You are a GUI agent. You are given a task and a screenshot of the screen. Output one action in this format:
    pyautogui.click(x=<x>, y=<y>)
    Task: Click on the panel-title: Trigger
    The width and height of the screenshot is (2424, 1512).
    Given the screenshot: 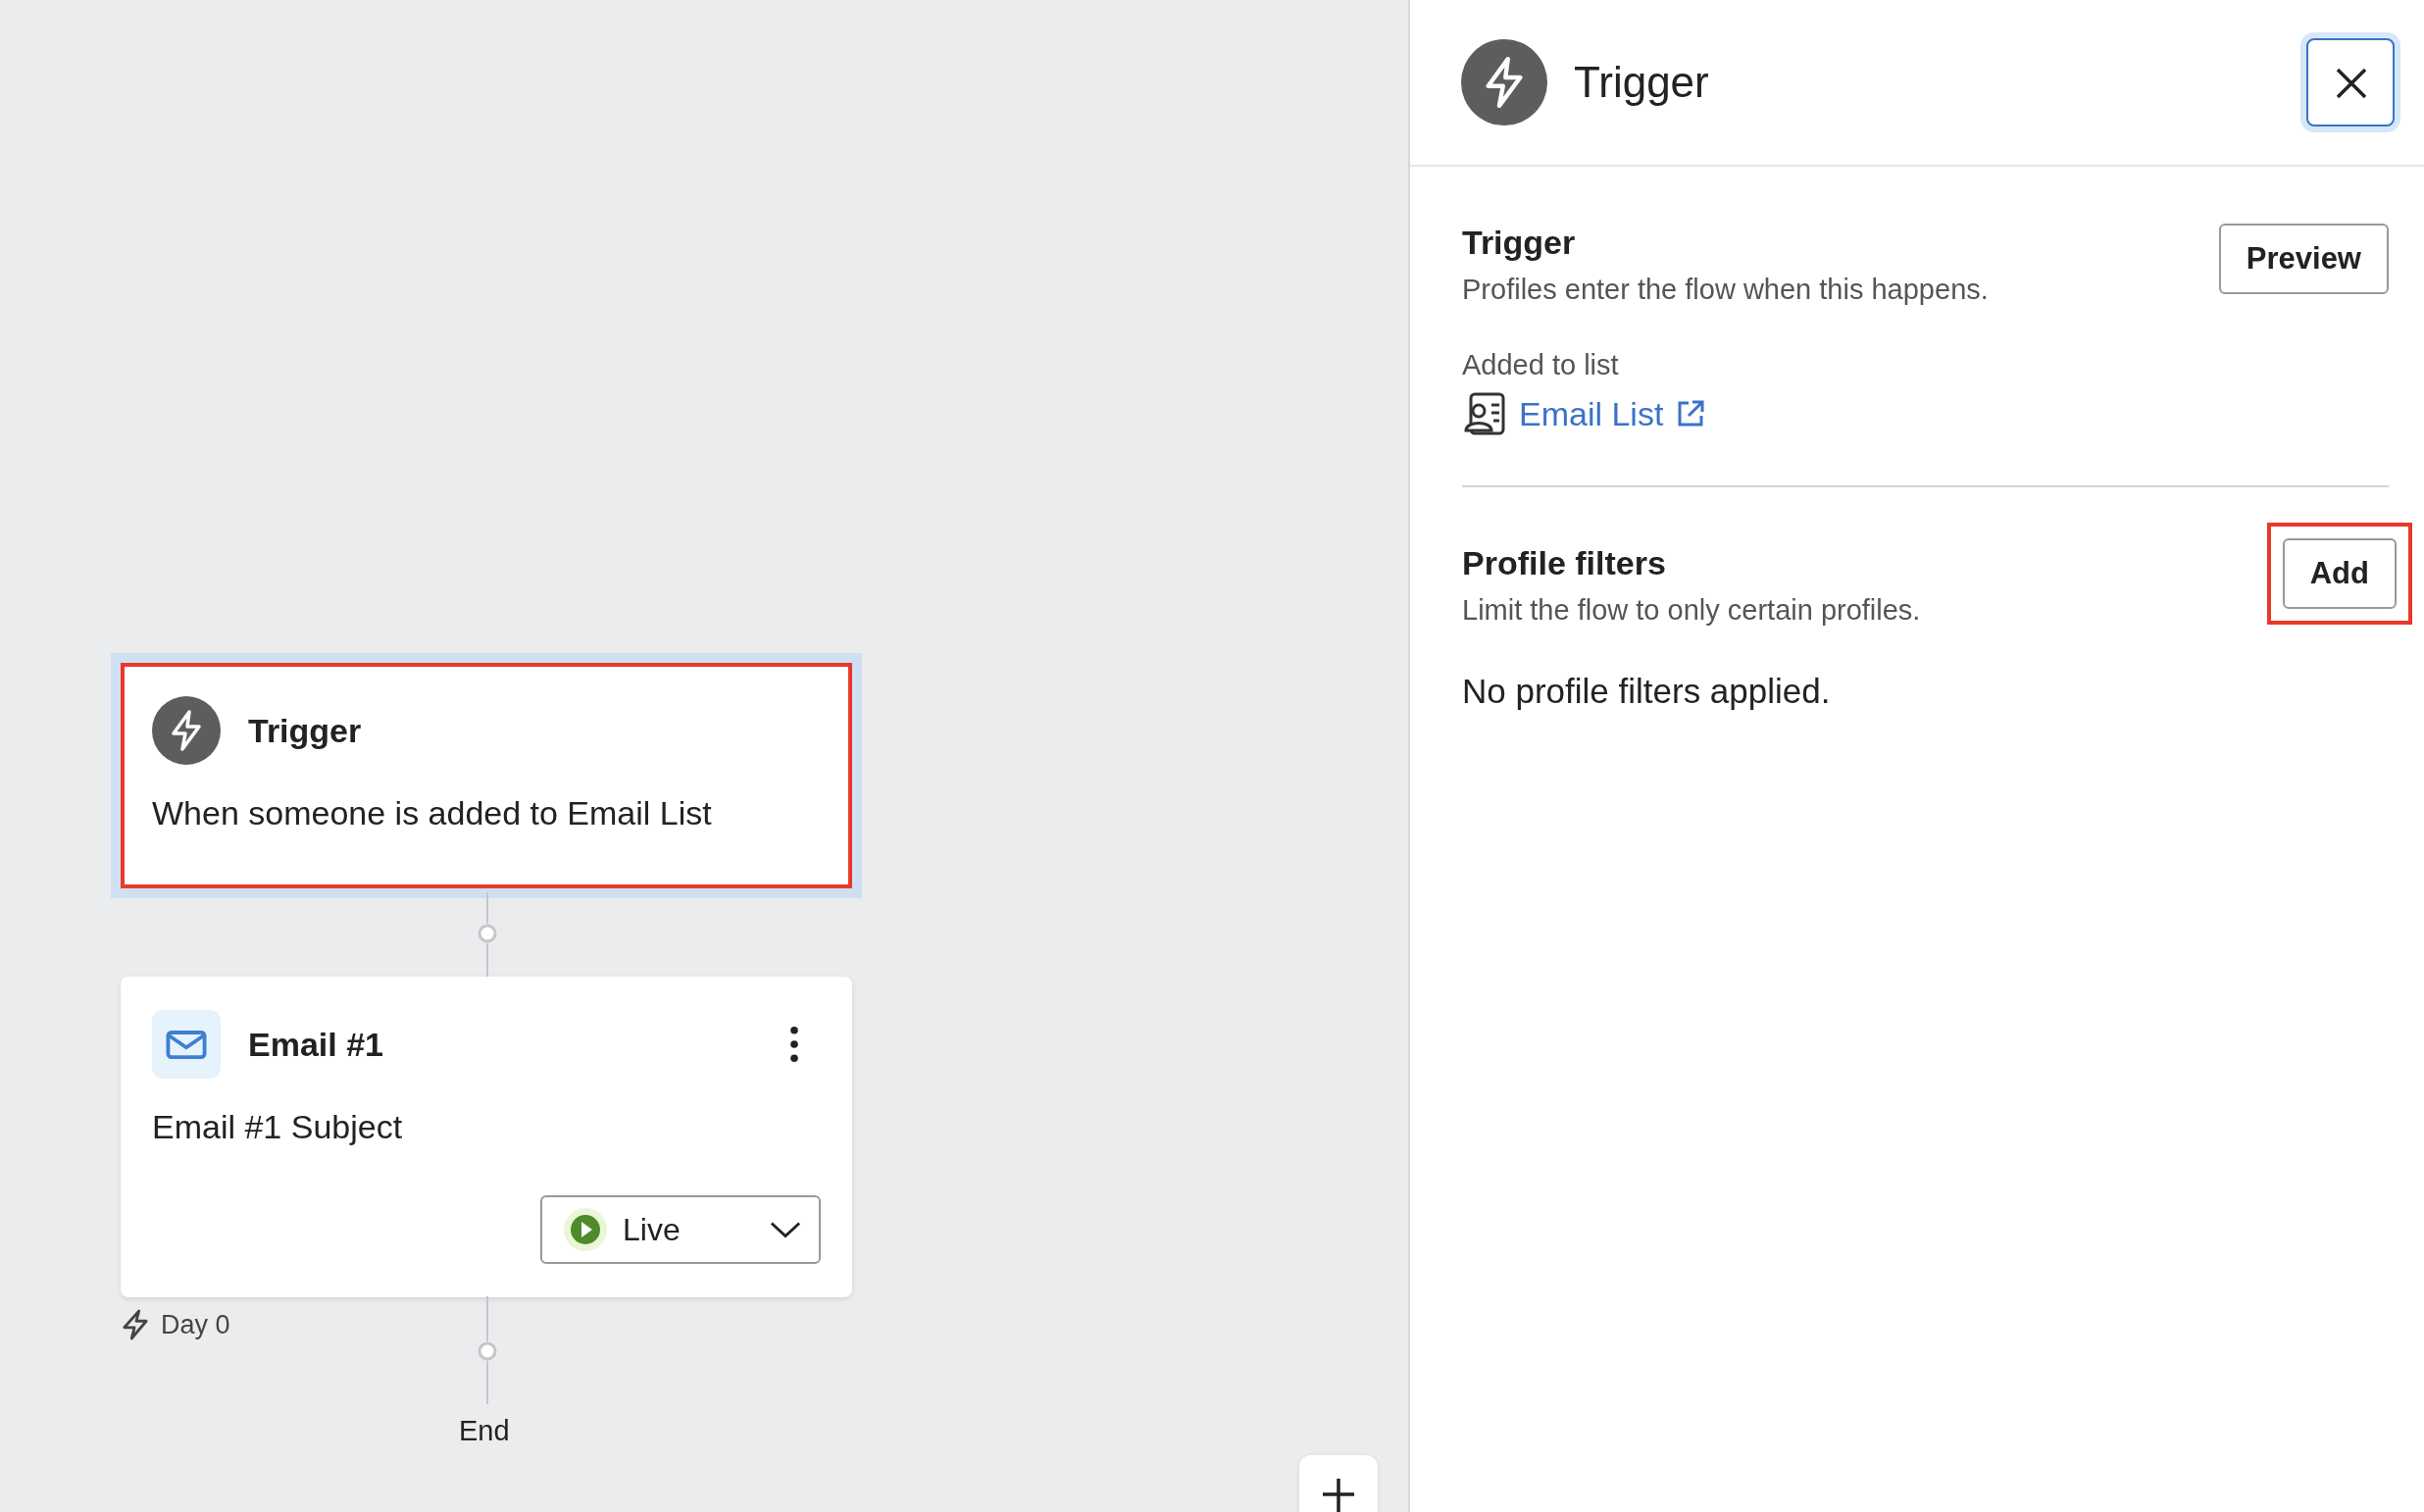 What is the action you would take?
    pyautogui.click(x=1642, y=82)
    